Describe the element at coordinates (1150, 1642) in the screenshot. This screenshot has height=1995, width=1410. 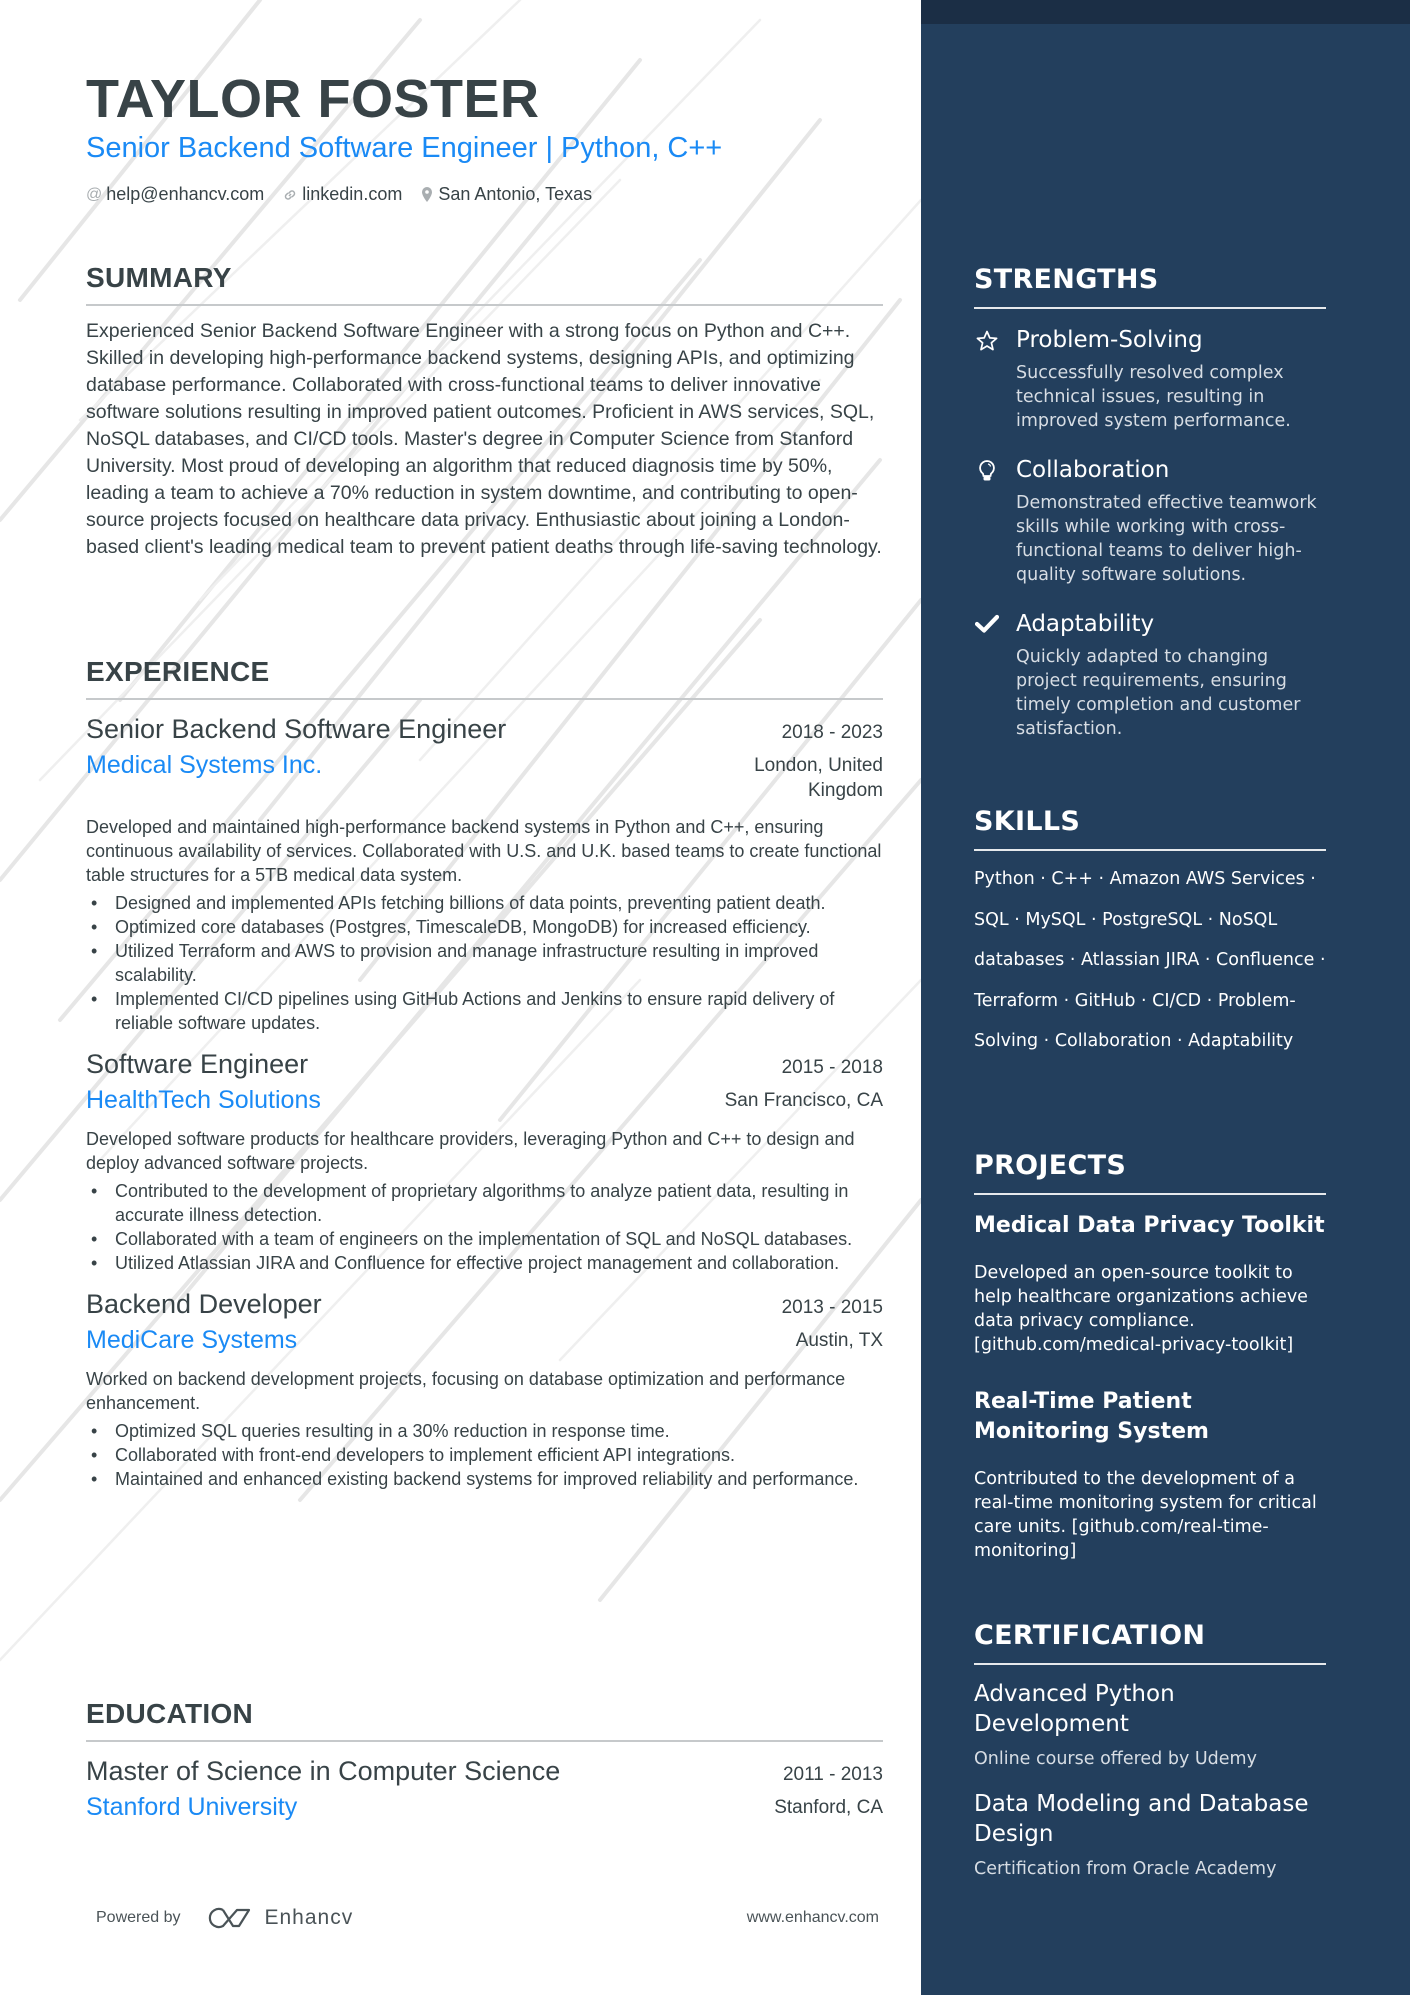
I see `certification-title: CERTIFICATION` at that location.